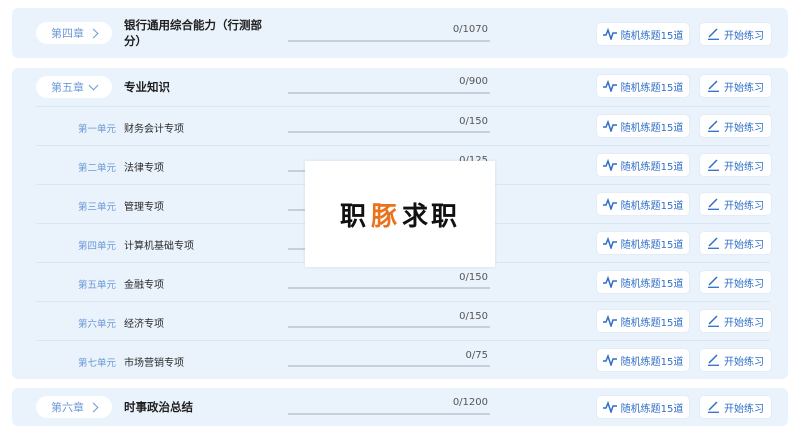  I want to click on chapter-toggle-button: 第六章, so click(74, 407).